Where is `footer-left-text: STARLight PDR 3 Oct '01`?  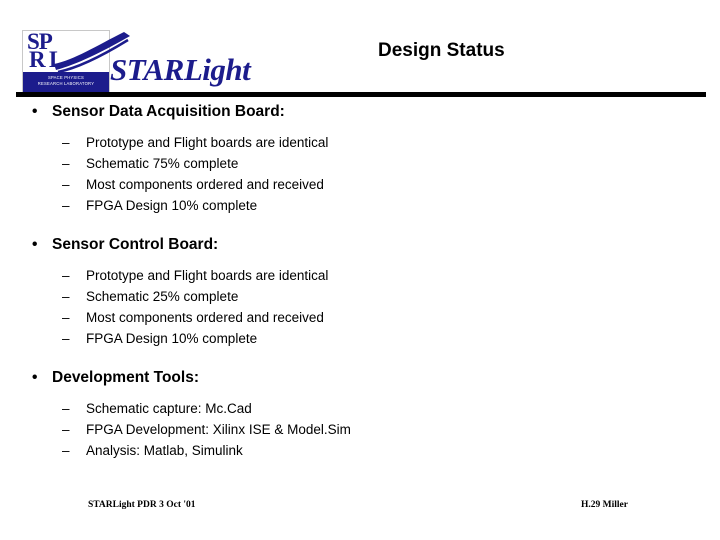
footer-left-text: STARLight PDR 3 Oct '01 is located at coordinates (142, 505).